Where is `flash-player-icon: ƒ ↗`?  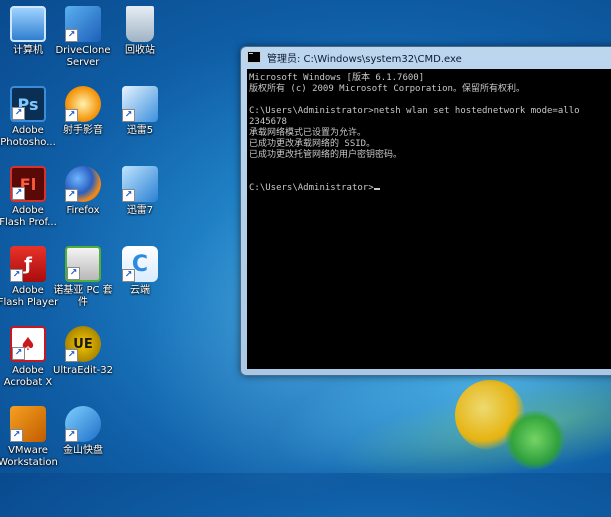
flash-player-icon: ƒ ↗ is located at coordinates (28, 264).